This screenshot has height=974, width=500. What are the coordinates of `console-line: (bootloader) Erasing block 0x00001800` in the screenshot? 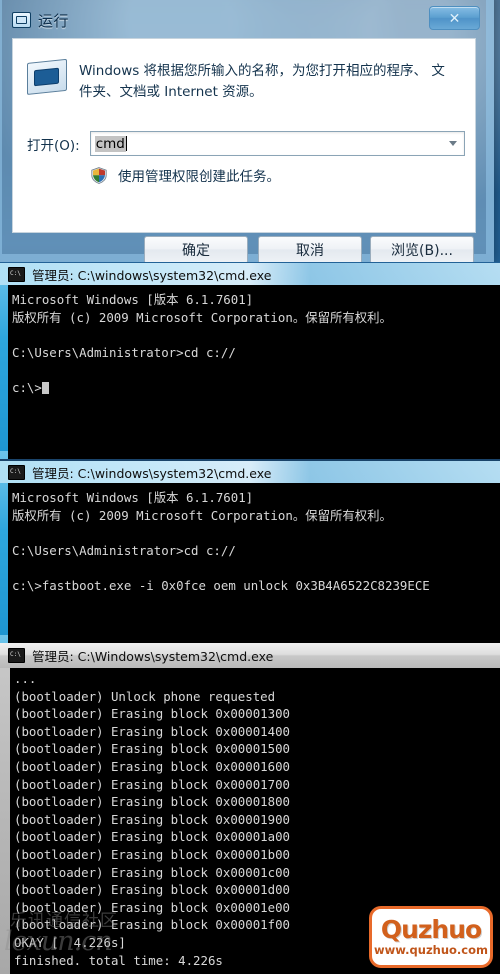 It's located at (152, 802).